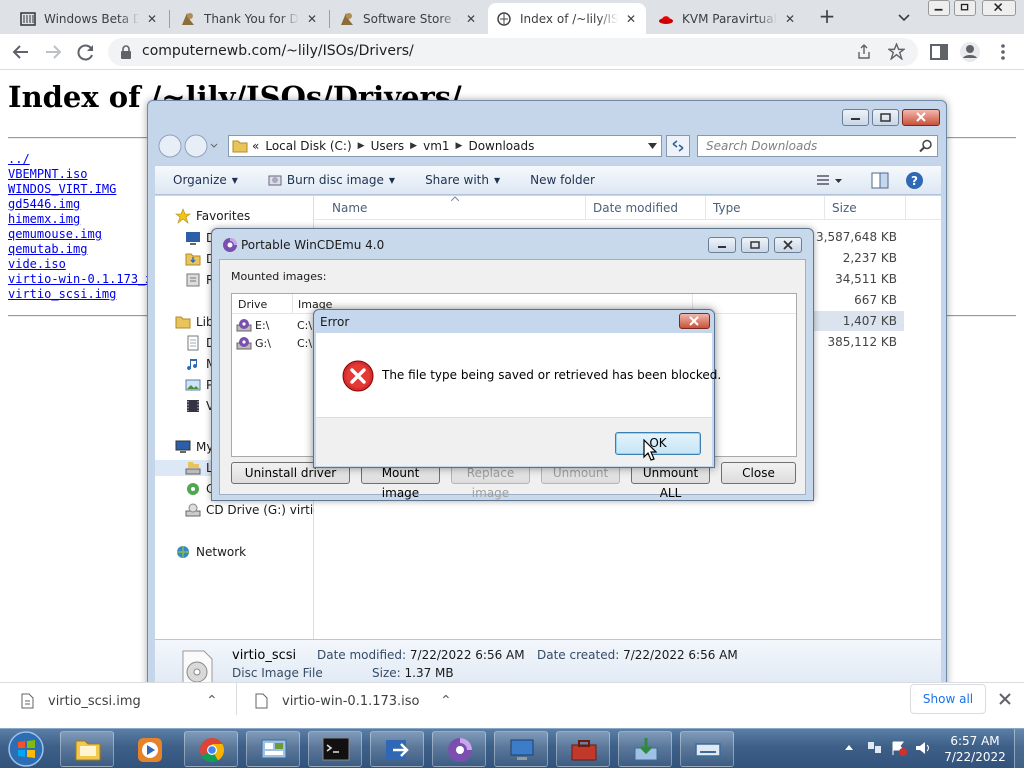  I want to click on nav-network: Network, so click(210, 552).